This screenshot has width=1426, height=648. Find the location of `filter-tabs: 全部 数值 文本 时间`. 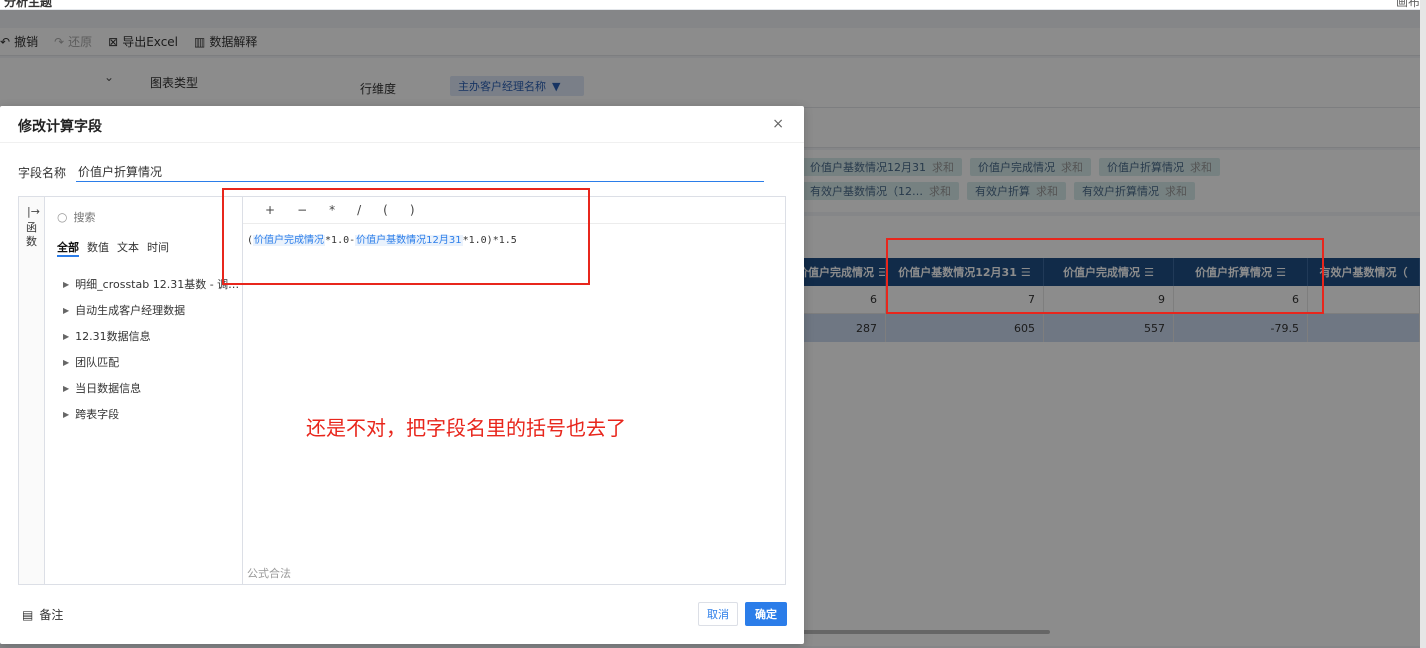

filter-tabs: 全部 数值 文本 时间 is located at coordinates (113, 248).